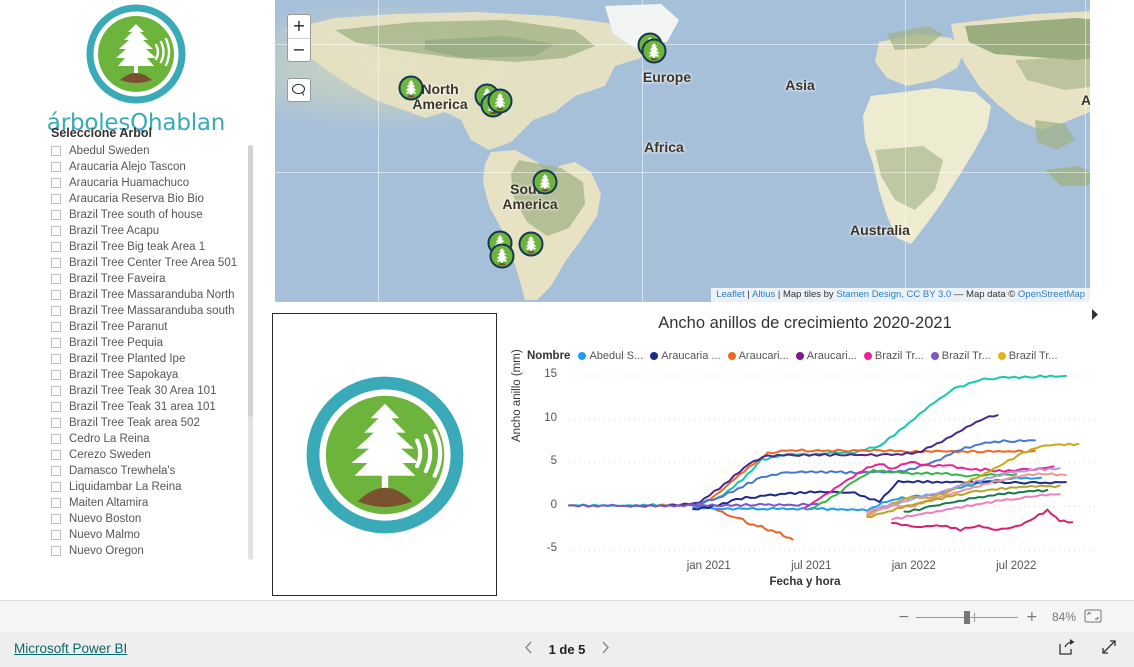 Image resolution: width=1134 pixels, height=667 pixels. What do you see at coordinates (531, 244) in the screenshot?
I see `marker-argentina` at bounding box center [531, 244].